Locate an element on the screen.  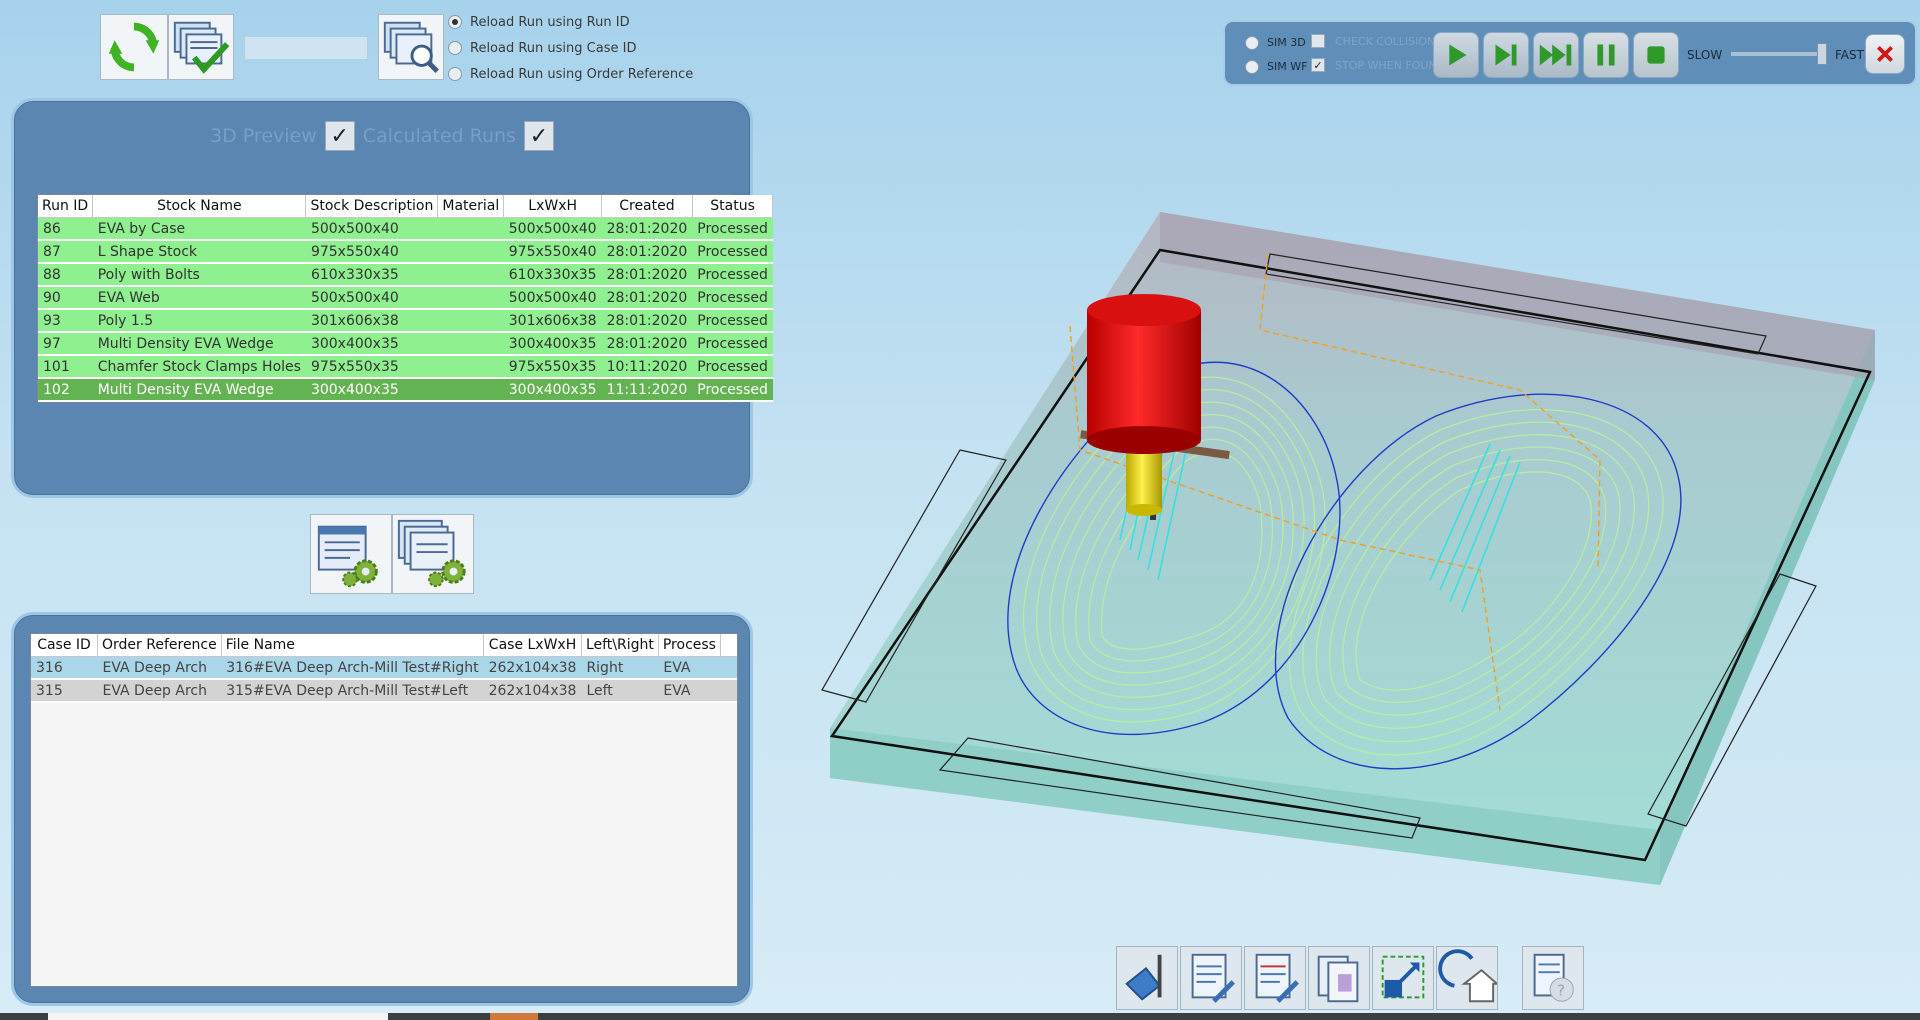
nc-edit-button is located at coordinates (1211, 978).